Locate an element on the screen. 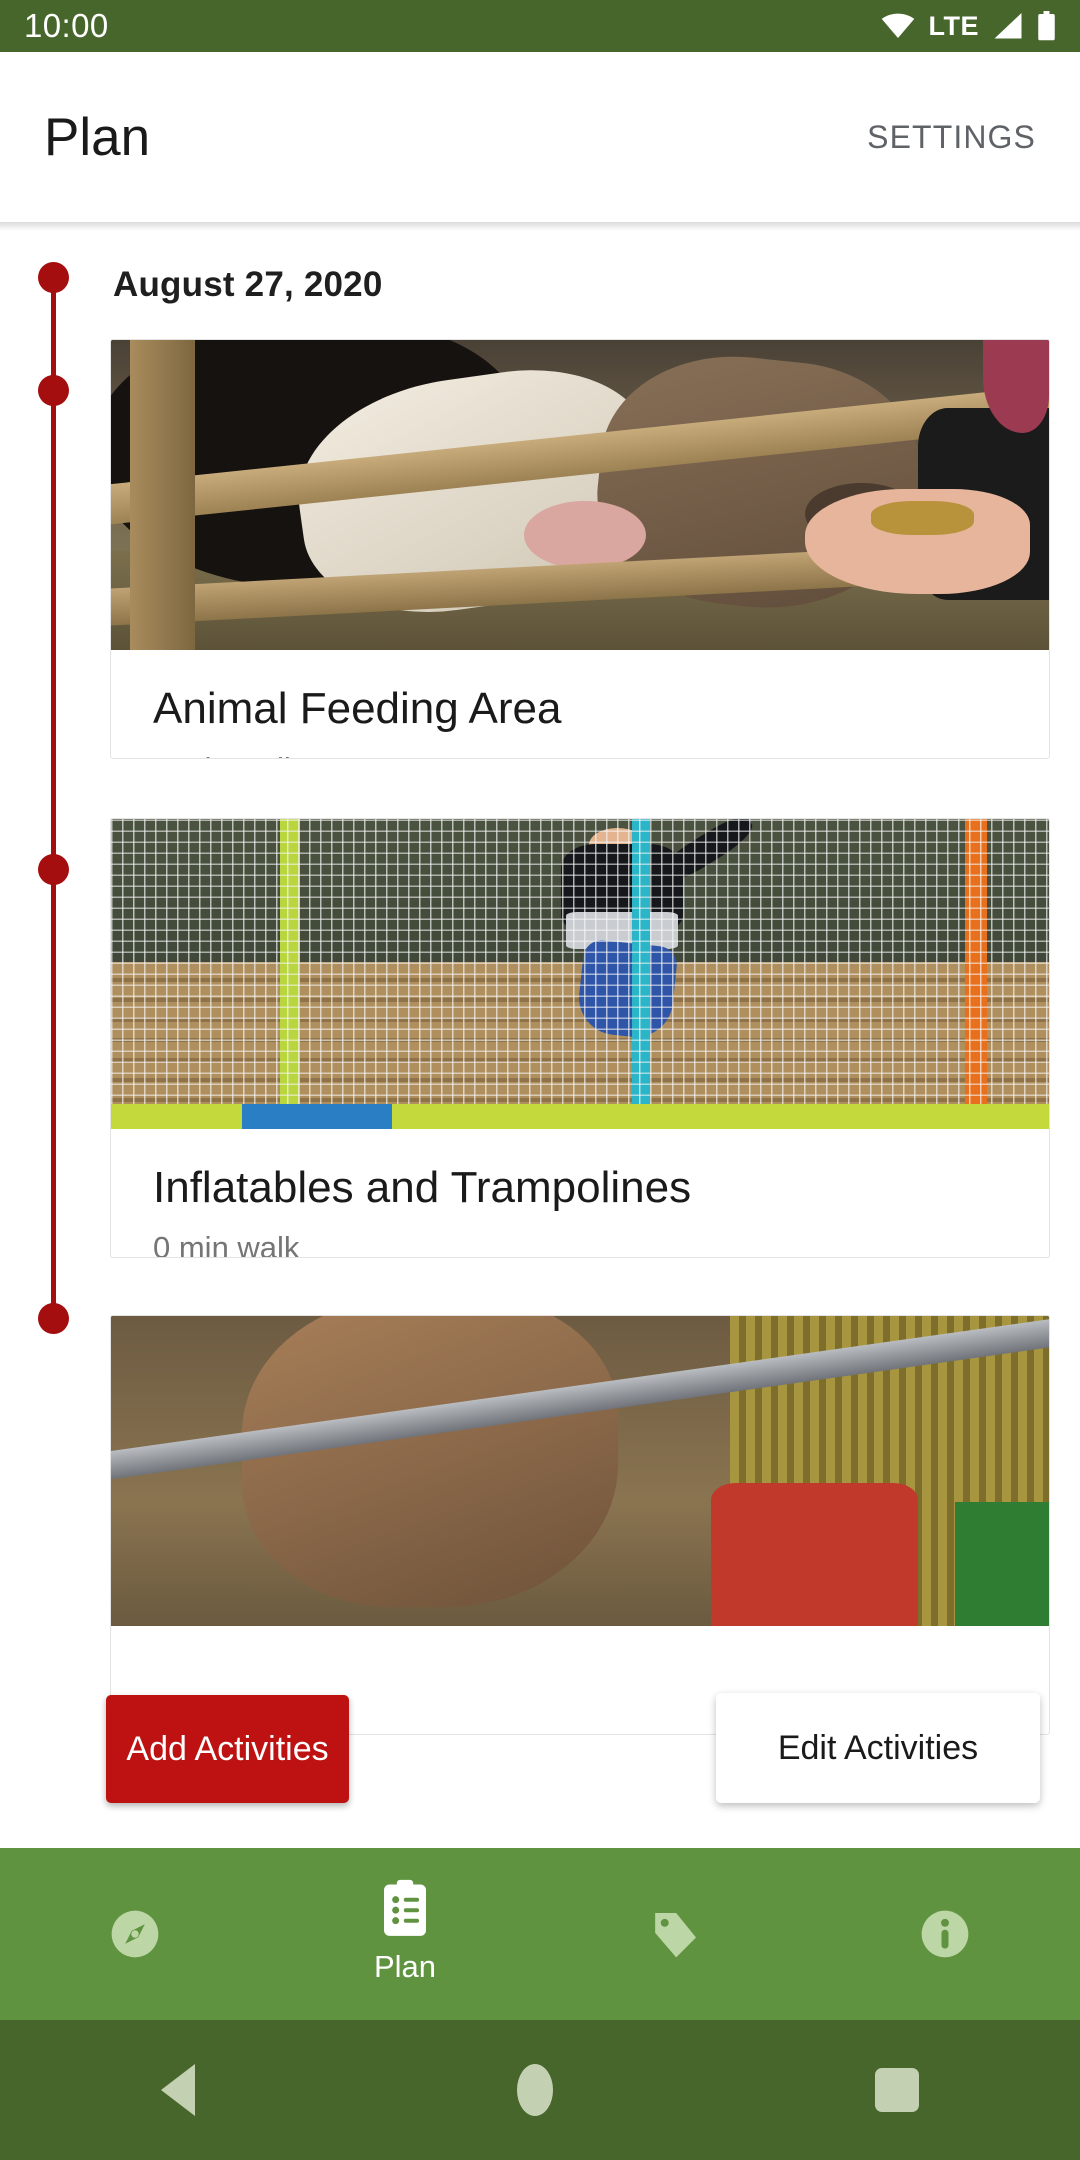 Image resolution: width=1080 pixels, height=2160 pixels. activity-photo-cows is located at coordinates (580, 495).